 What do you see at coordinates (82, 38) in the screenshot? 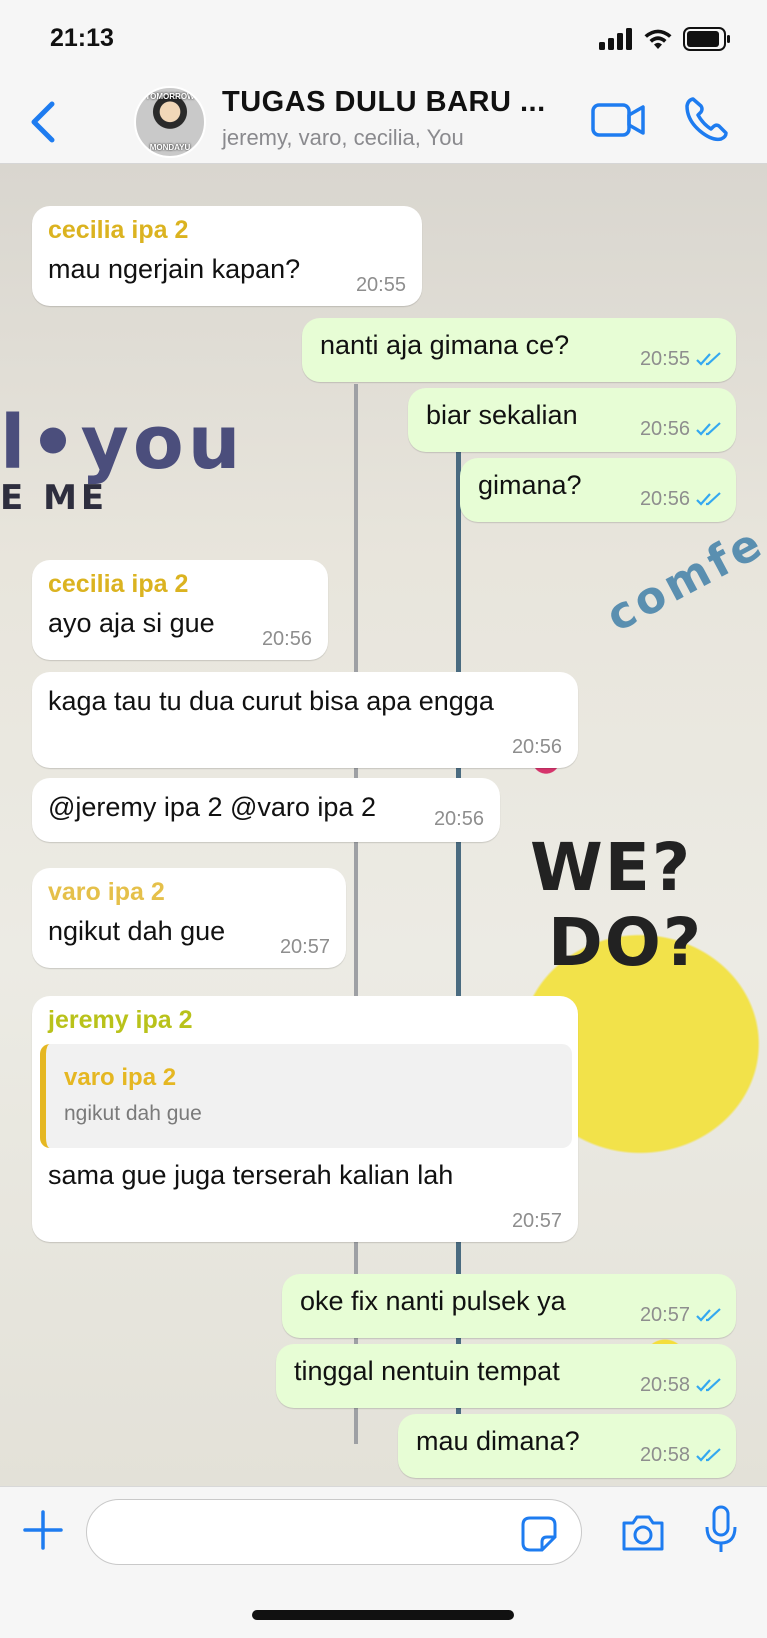
I see `status-time: 21:13` at bounding box center [82, 38].